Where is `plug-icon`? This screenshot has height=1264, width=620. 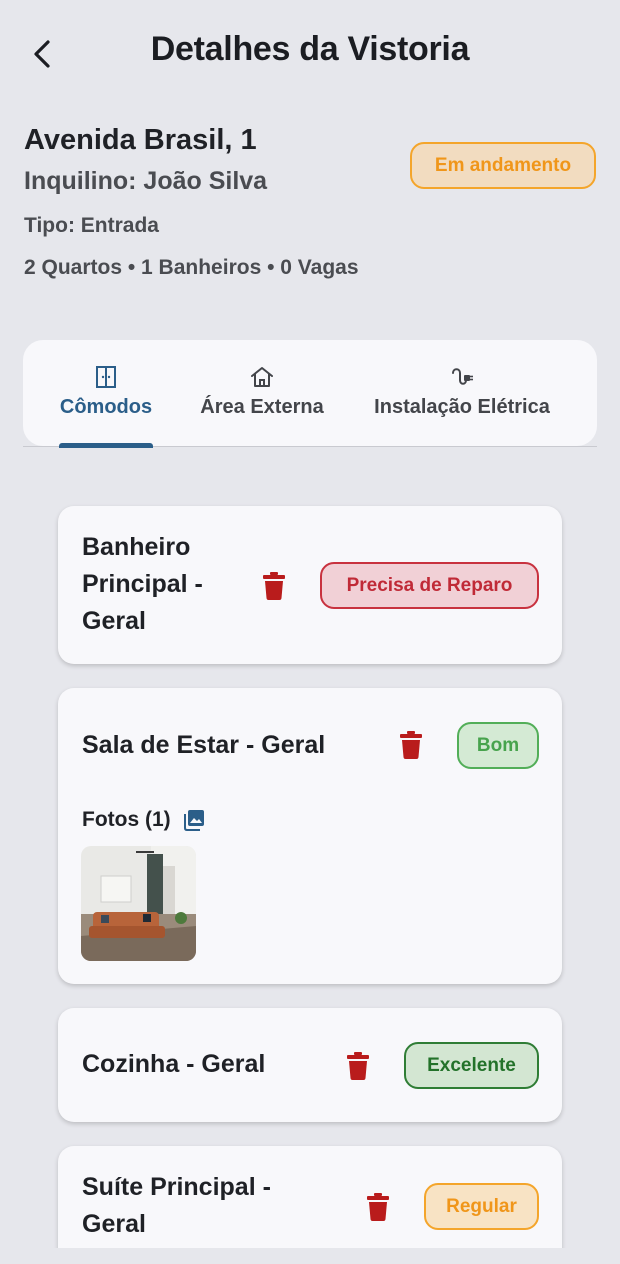 plug-icon is located at coordinates (462, 377).